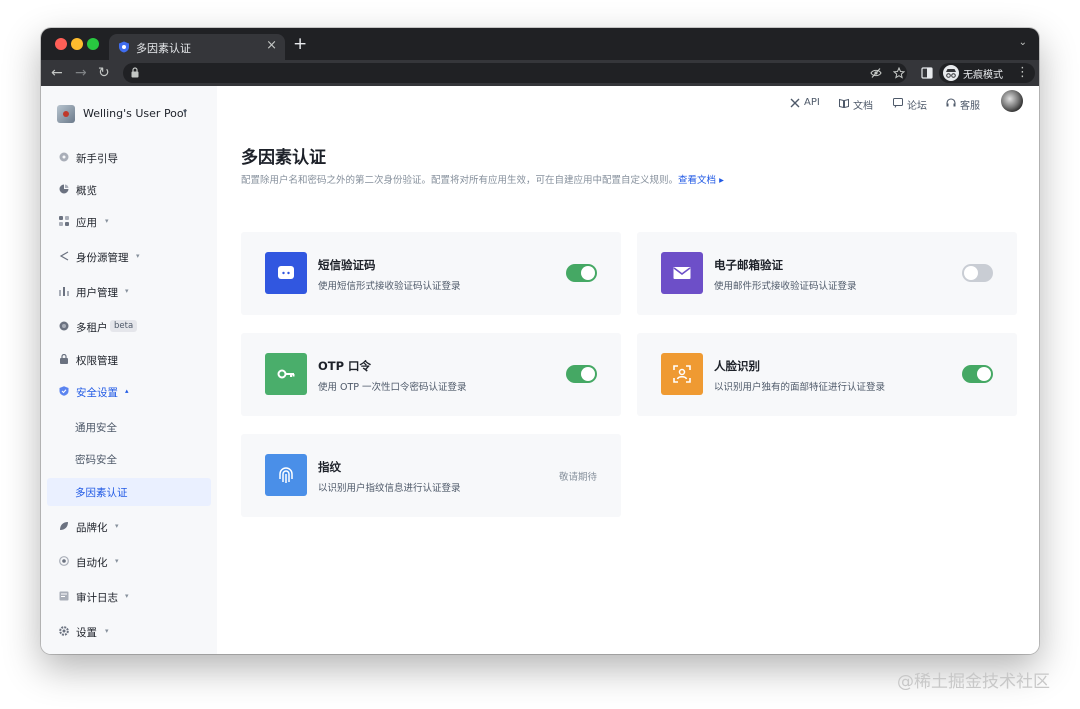 The image size is (1080, 709). What do you see at coordinates (827, 374) in the screenshot?
I see `mfa-card-face: 人脸识别 以识别用户独有的面部特征进行认证登录` at bounding box center [827, 374].